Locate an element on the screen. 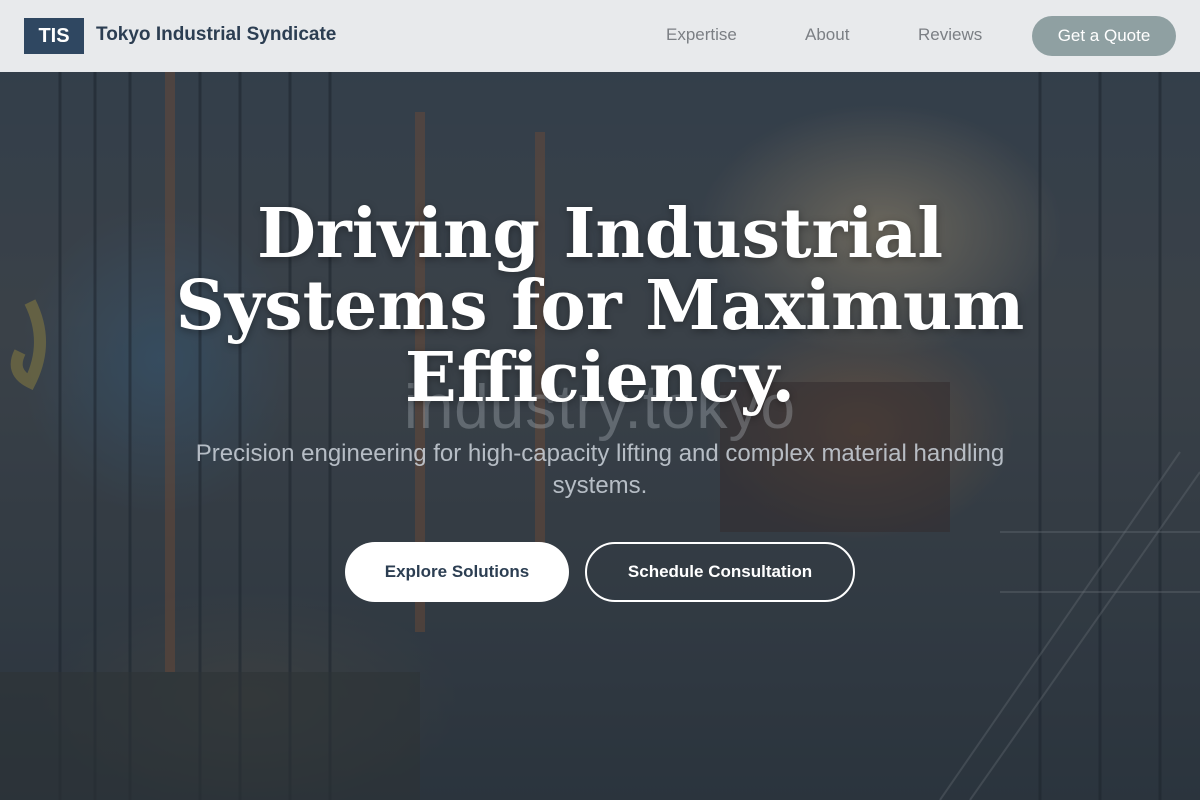 This screenshot has width=1200, height=800. brand-name: Tokyo Industrial Syndicate is located at coordinates (216, 35).